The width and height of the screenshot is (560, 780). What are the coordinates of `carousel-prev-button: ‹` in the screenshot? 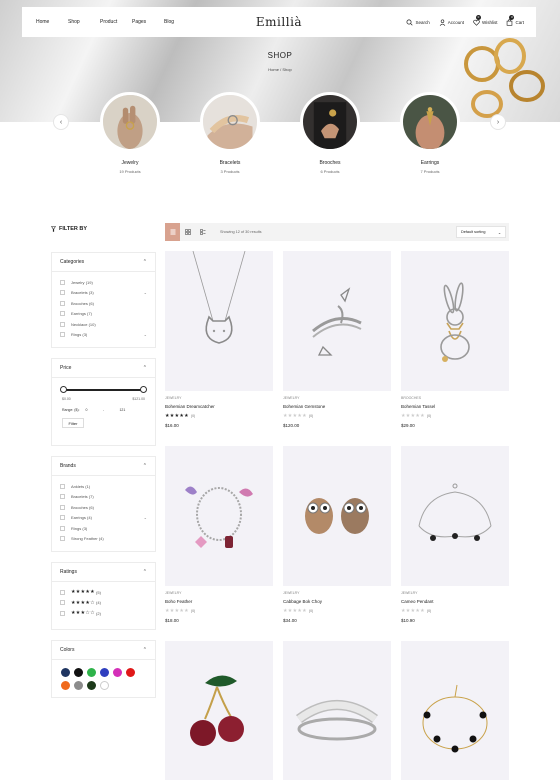 It's located at (61, 122).